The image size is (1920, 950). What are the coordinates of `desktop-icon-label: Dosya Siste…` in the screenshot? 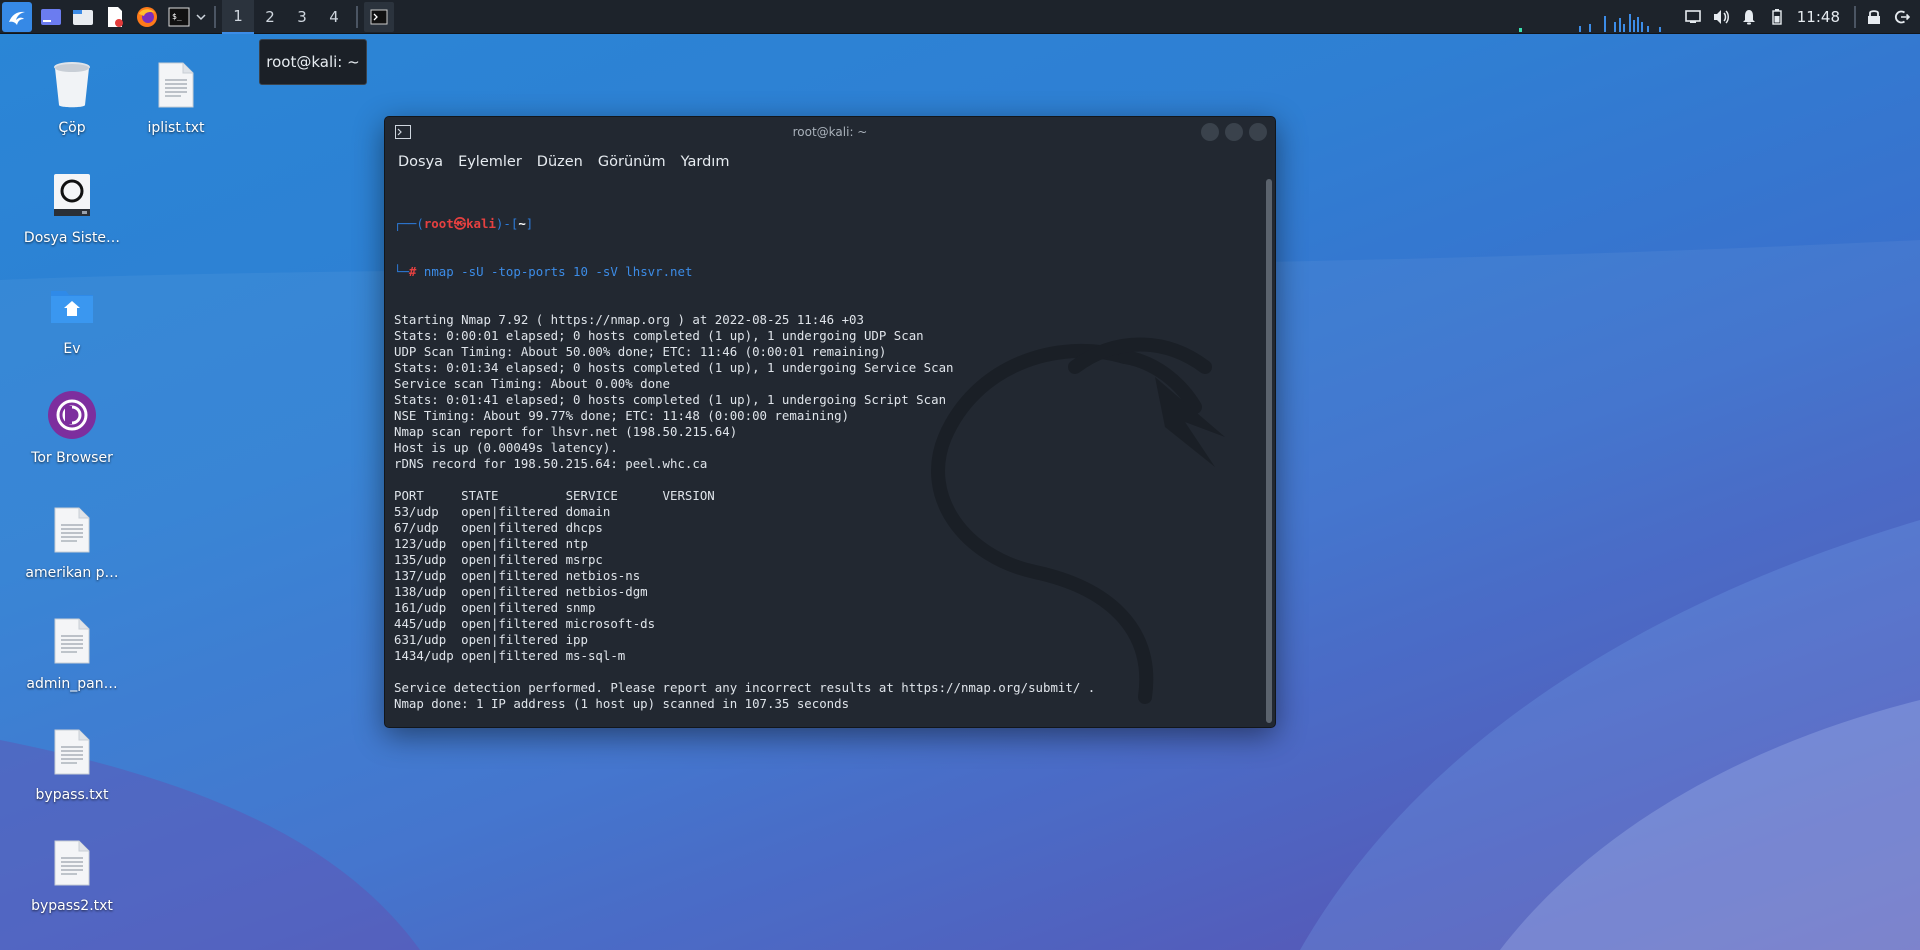 It's located at (72, 238).